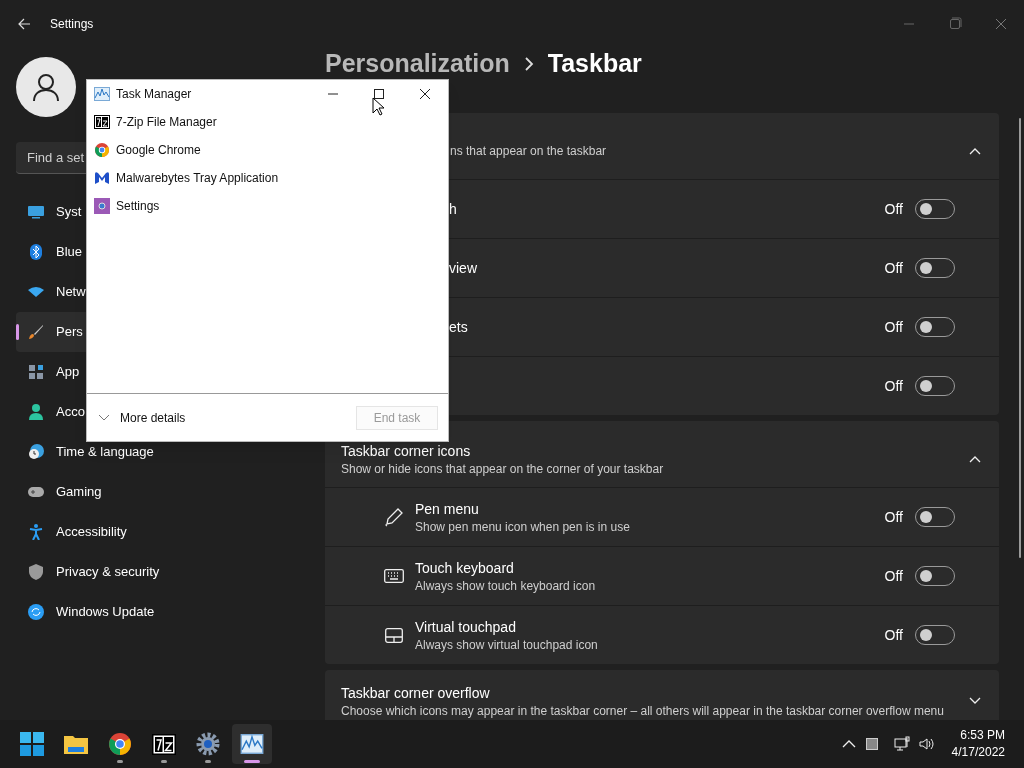 This screenshot has width=1024, height=768. I want to click on section-description: ns that appear on the taskbar, so click(529, 151).